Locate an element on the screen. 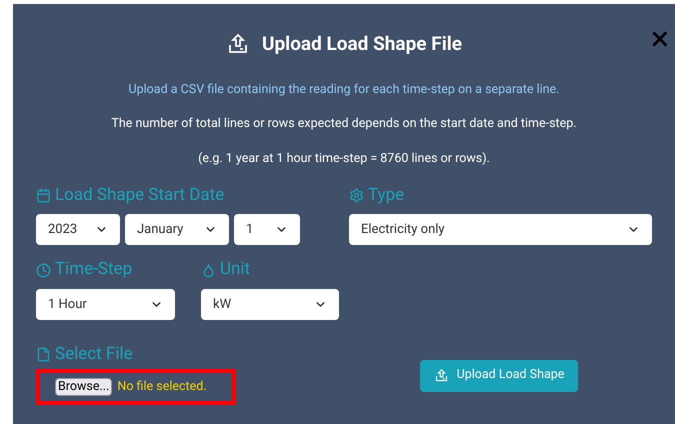 This screenshot has height=424, width=675. day-select: 1 is located at coordinates (267, 230).